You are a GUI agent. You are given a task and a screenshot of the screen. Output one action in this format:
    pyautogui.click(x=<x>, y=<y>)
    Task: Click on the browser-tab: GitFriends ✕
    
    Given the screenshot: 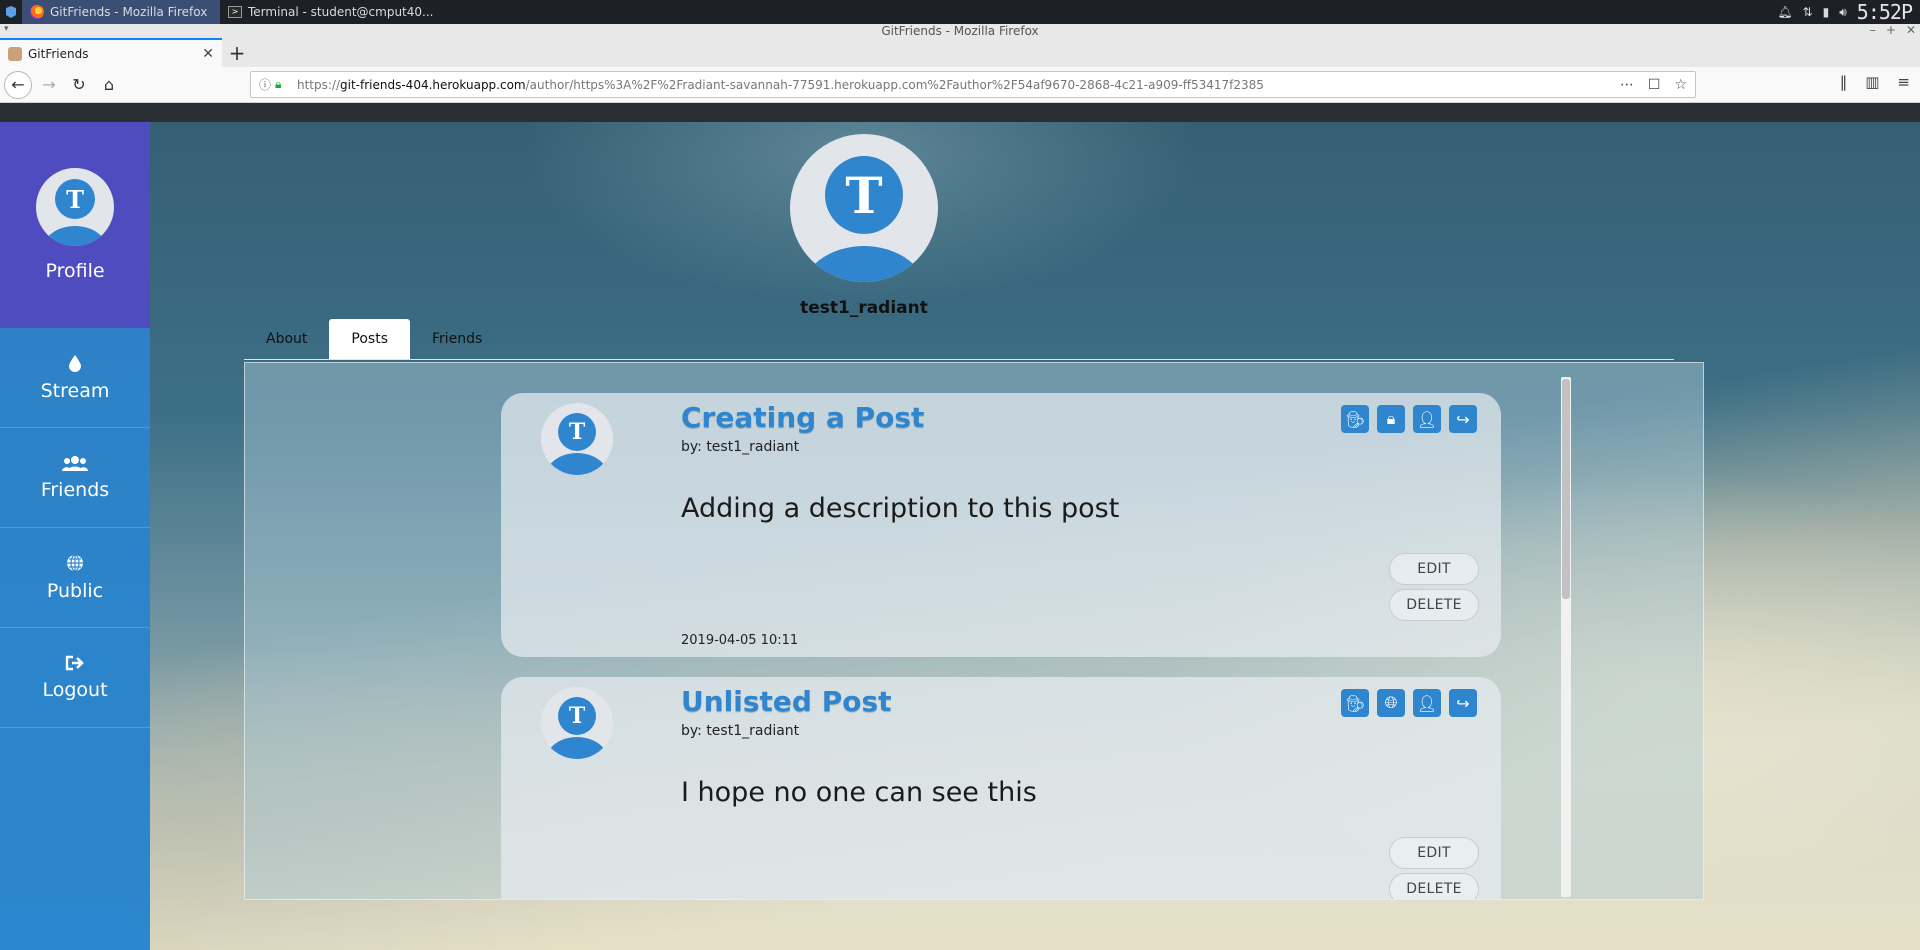 What is the action you would take?
    pyautogui.click(x=111, y=52)
    